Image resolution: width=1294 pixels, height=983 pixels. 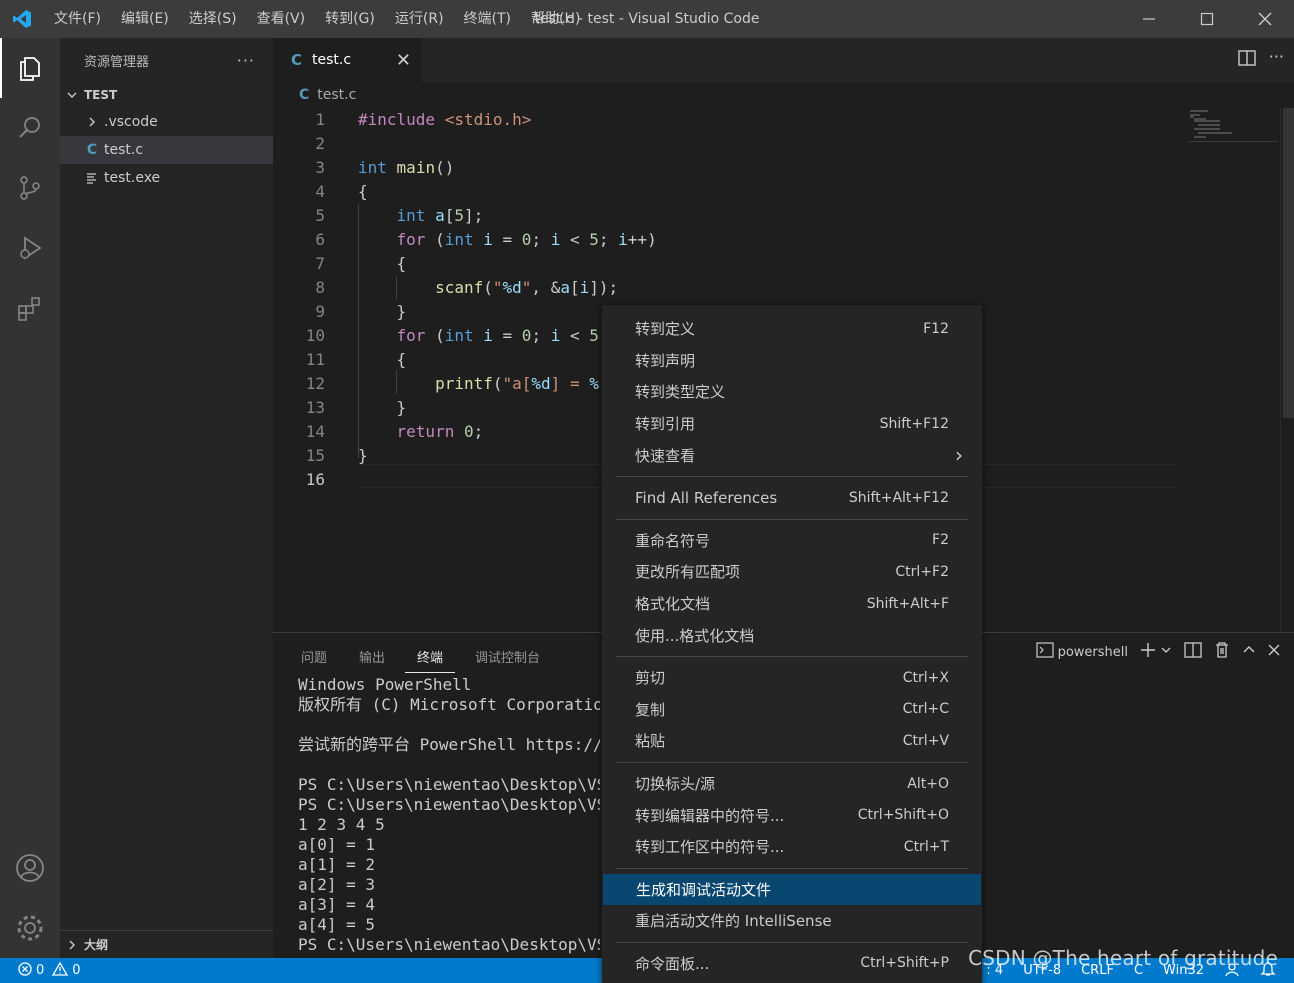 What do you see at coordinates (350, 19) in the screenshot?
I see `menu-item: 转到(G)` at bounding box center [350, 19].